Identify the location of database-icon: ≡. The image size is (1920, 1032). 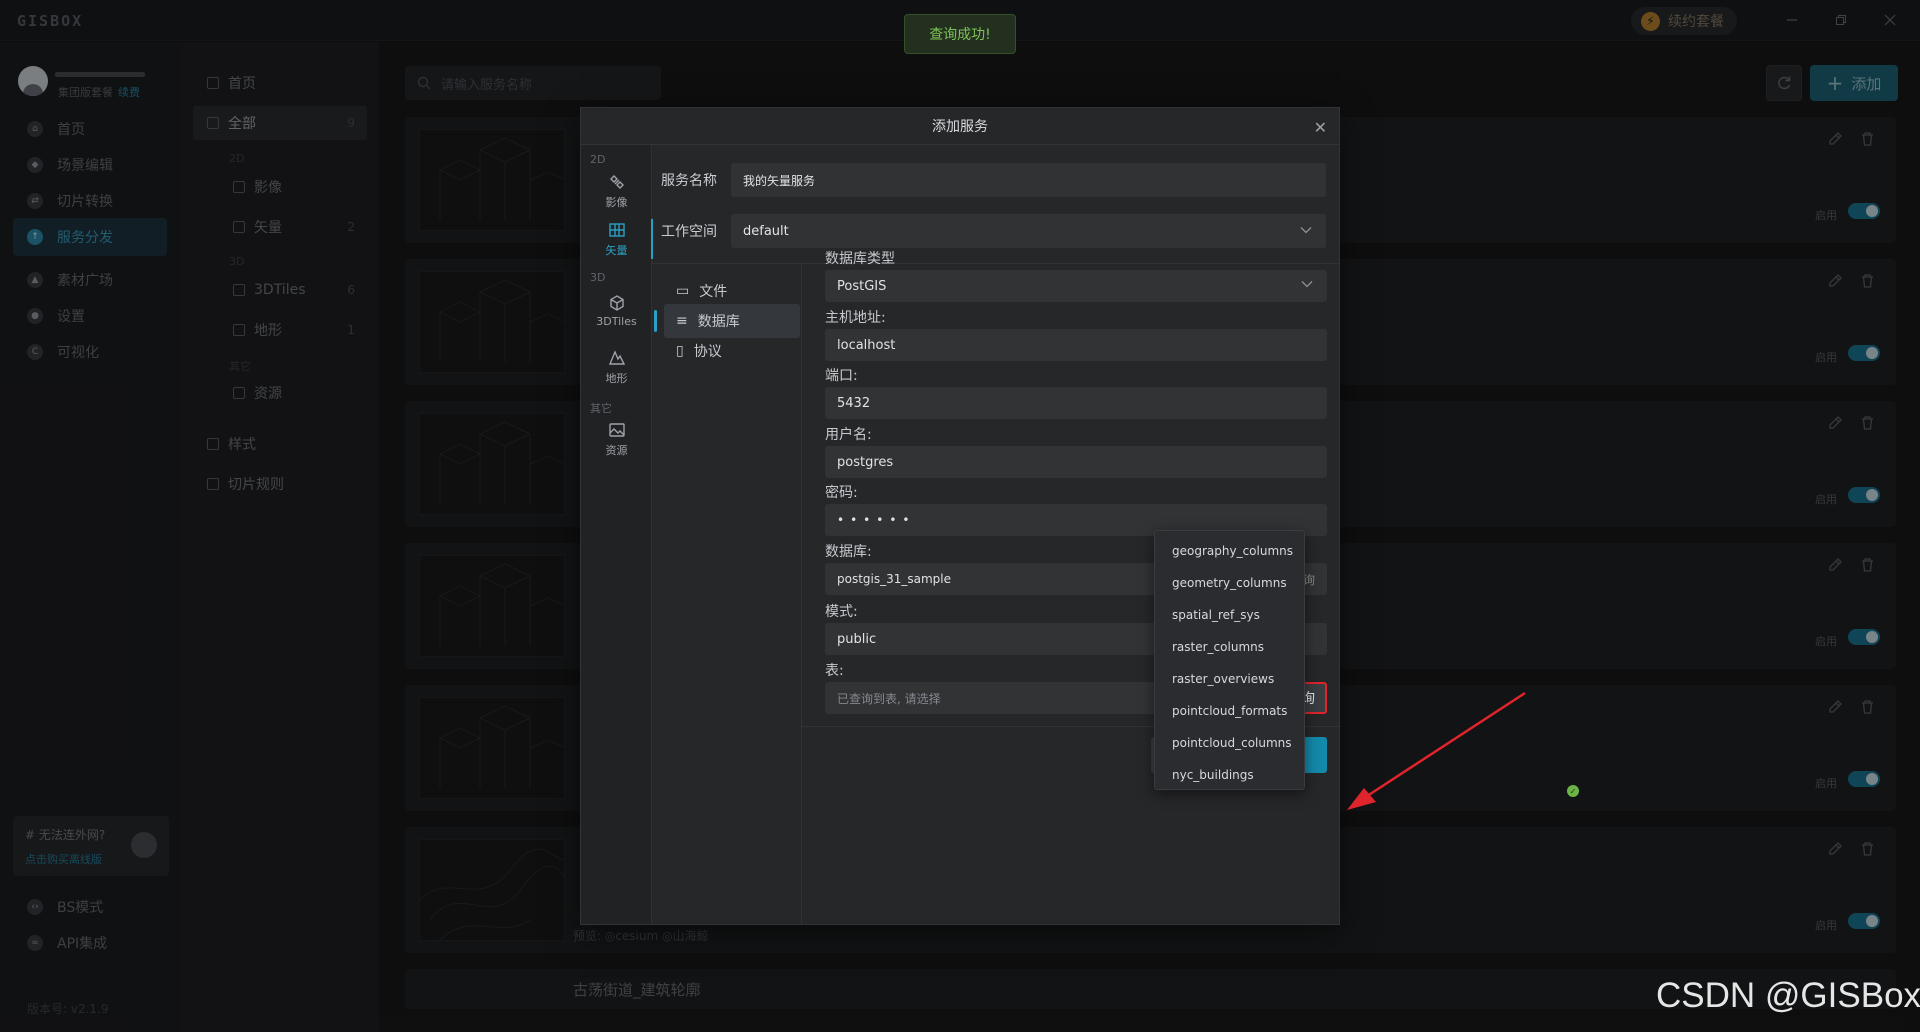
(682, 321).